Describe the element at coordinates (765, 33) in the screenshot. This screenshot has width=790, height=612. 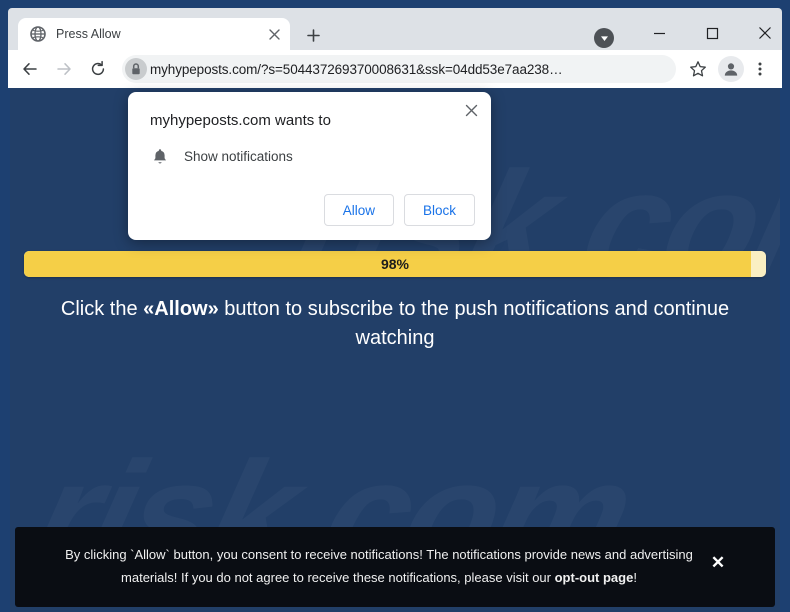
I see `window-close-button` at that location.